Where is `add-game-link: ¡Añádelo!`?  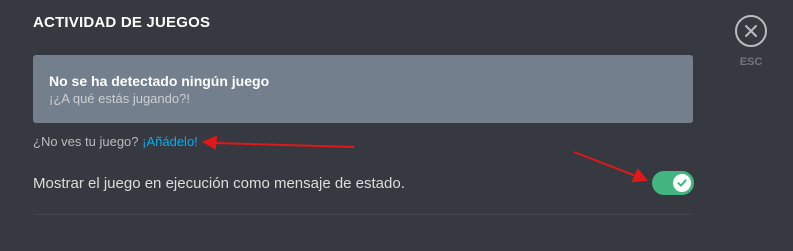 add-game-link: ¡Añádelo! is located at coordinates (170, 141).